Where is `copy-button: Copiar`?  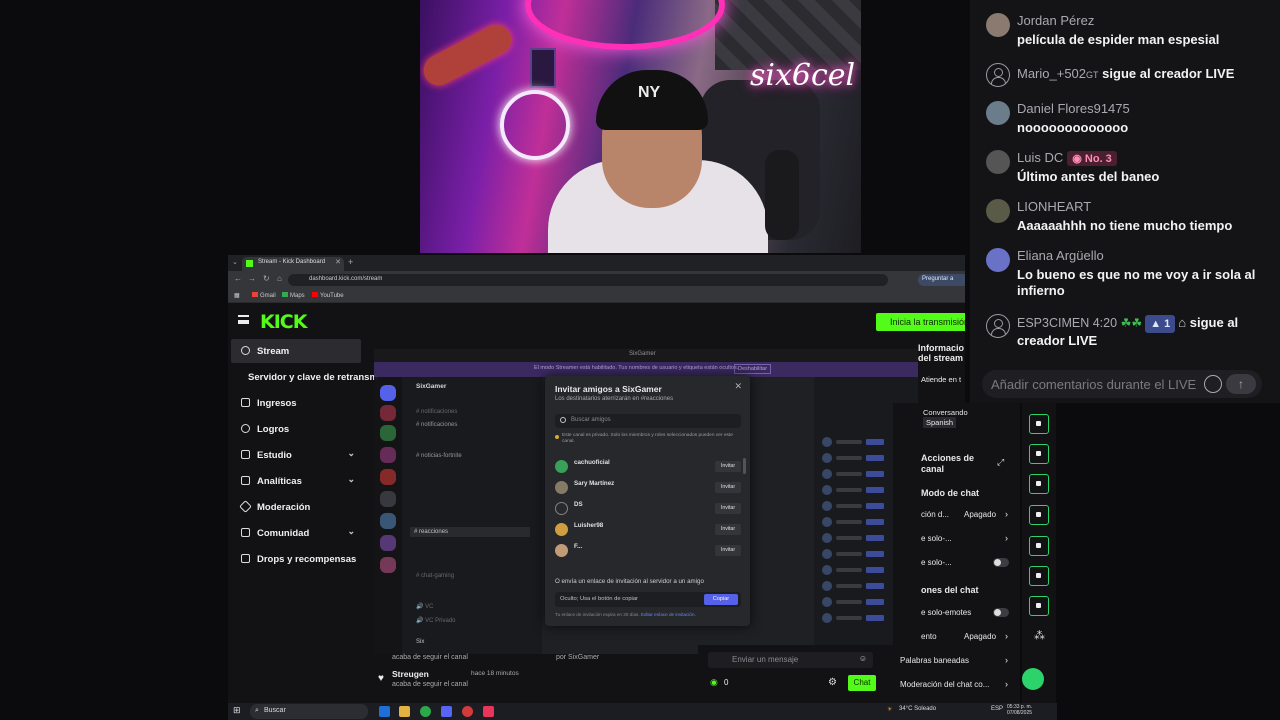
copy-button: Copiar is located at coordinates (721, 599).